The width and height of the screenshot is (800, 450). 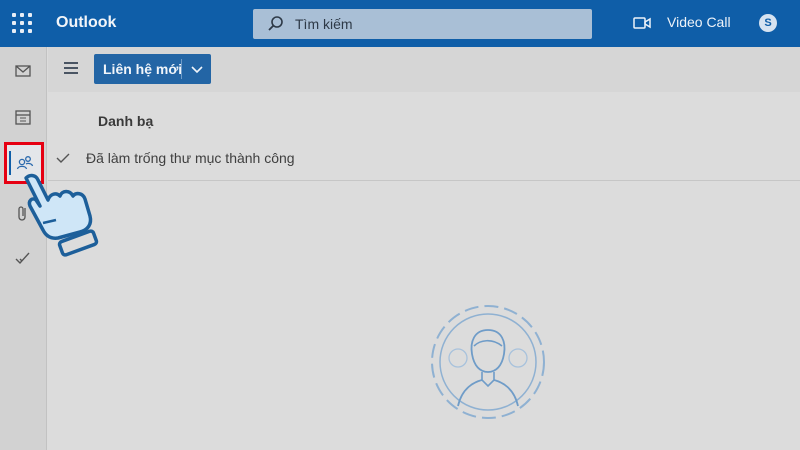 What do you see at coordinates (10, 163) in the screenshot?
I see `active-indicator` at bounding box center [10, 163].